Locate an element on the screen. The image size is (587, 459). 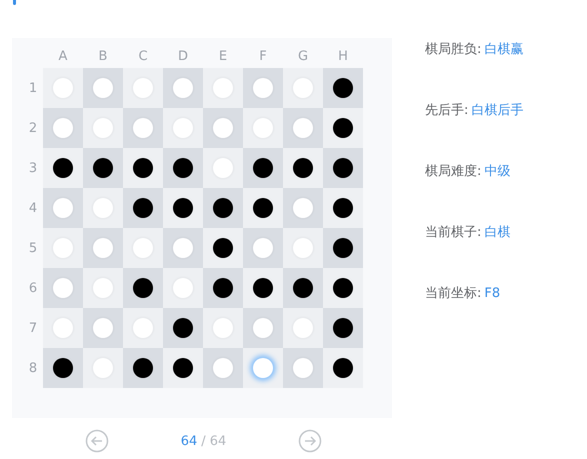
info-value: F8 is located at coordinates (492, 293).